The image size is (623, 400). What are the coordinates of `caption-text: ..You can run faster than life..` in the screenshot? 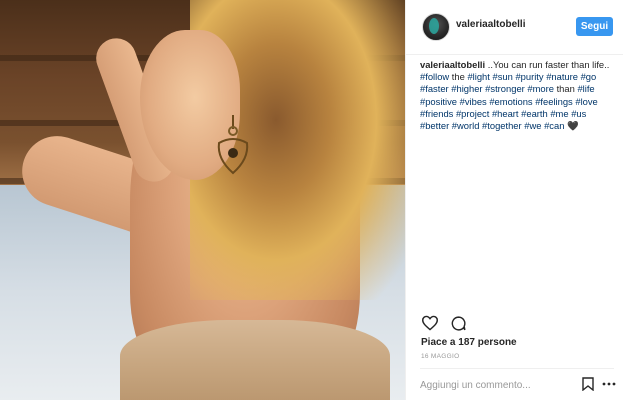 It's located at (547, 64).